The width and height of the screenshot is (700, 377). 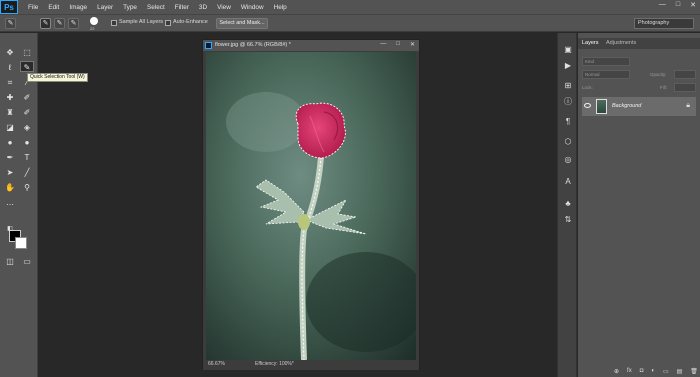 What do you see at coordinates (280, 7) in the screenshot?
I see `menu-help: Help` at bounding box center [280, 7].